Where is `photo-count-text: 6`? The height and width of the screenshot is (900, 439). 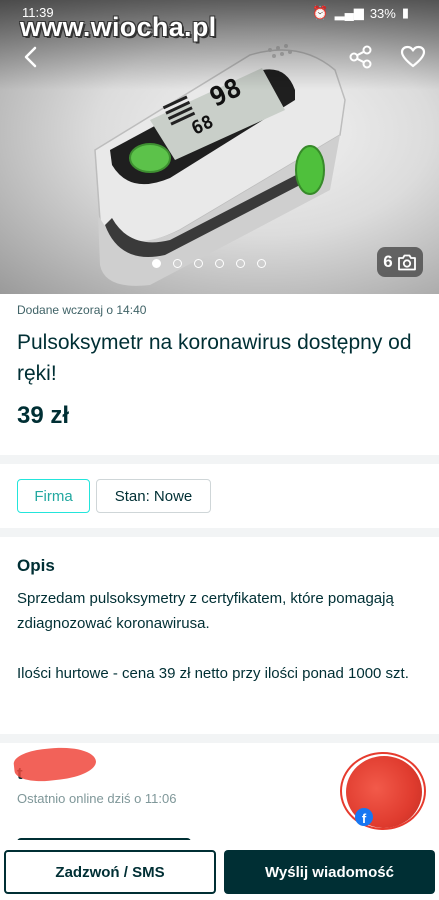
photo-count-text: 6 is located at coordinates (388, 261).